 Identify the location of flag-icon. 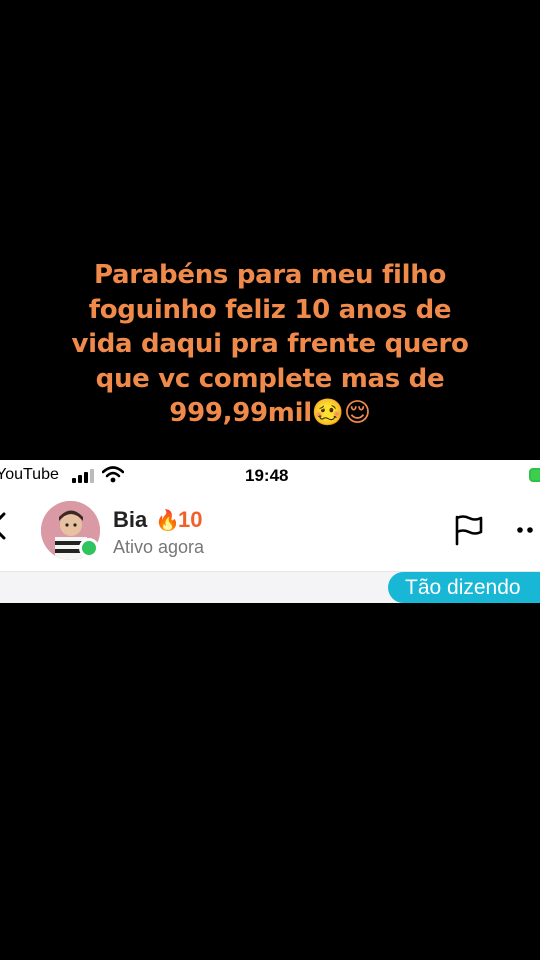
(469, 530).